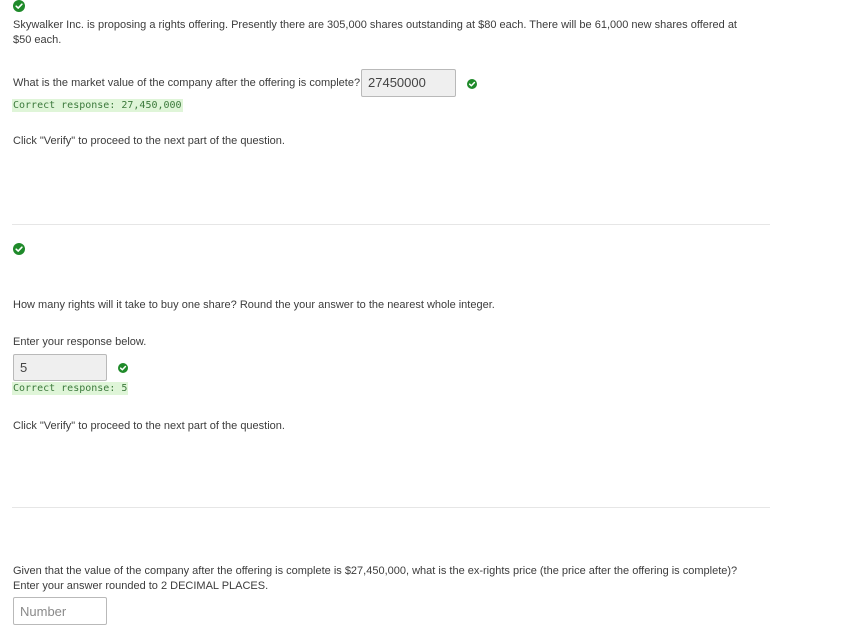 This screenshot has height=634, width=845. Describe the element at coordinates (408, 83) in the screenshot. I see `market-value-input: 27450000` at that location.